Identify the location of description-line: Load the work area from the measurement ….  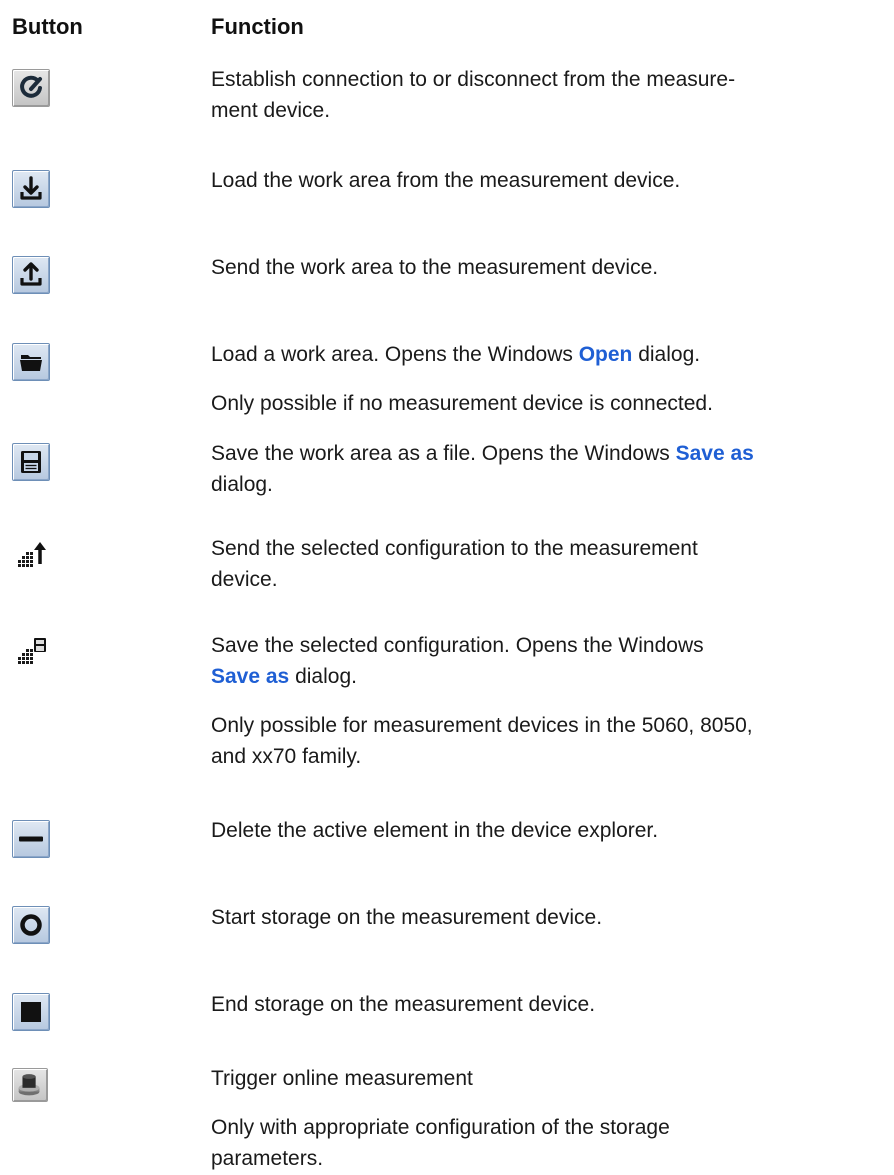
(446, 180).